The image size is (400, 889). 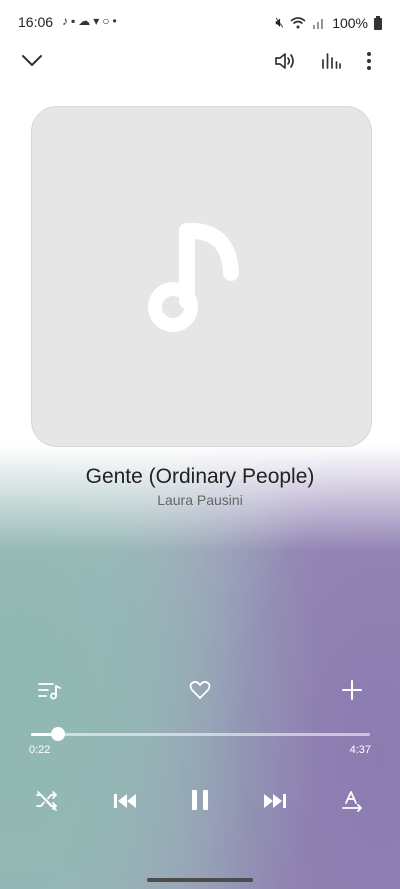 I want to click on total-time: 4:37, so click(x=360, y=750).